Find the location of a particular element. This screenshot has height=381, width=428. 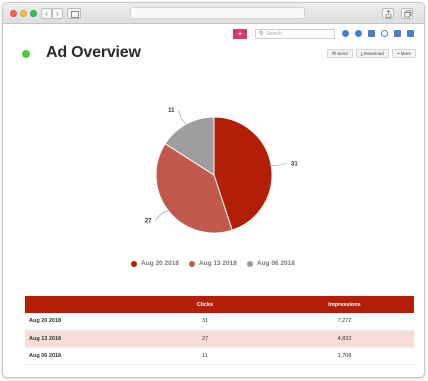

table-row: Aug 06 2018 11 1,708 is located at coordinates (219, 356).